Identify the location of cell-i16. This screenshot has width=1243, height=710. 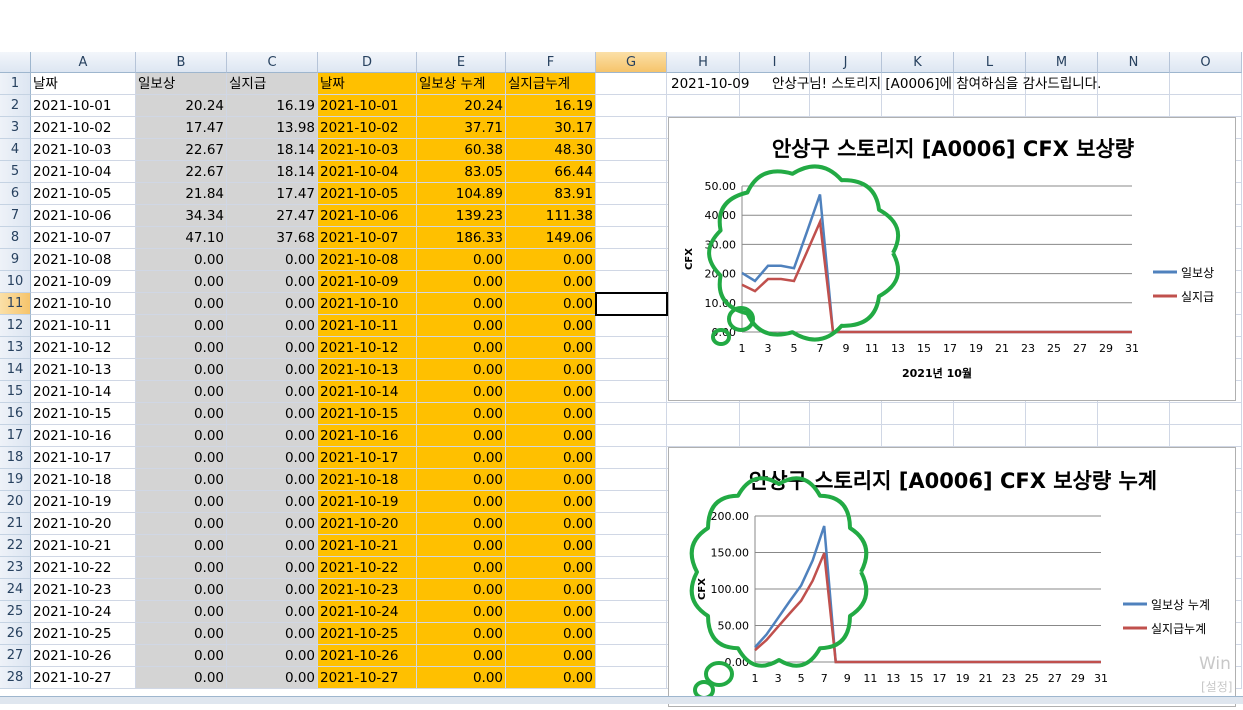
(775, 414).